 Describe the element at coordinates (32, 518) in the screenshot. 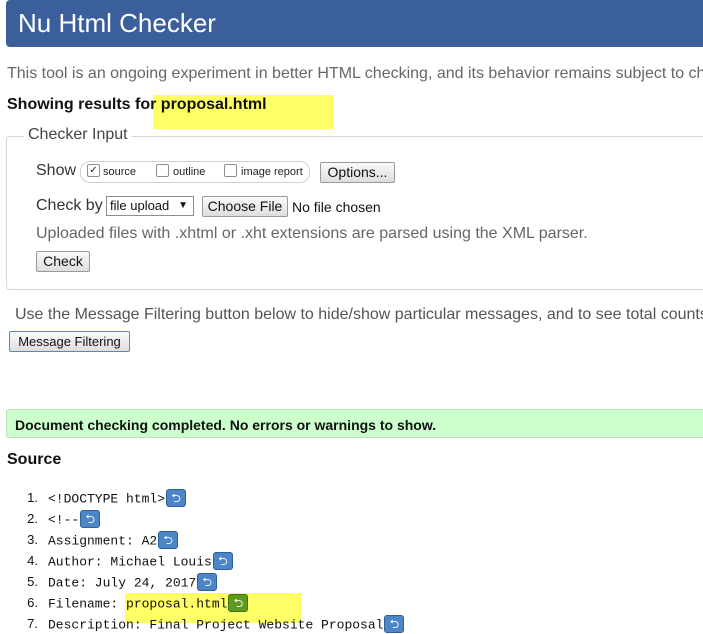

I see `line-number: 2.` at that location.